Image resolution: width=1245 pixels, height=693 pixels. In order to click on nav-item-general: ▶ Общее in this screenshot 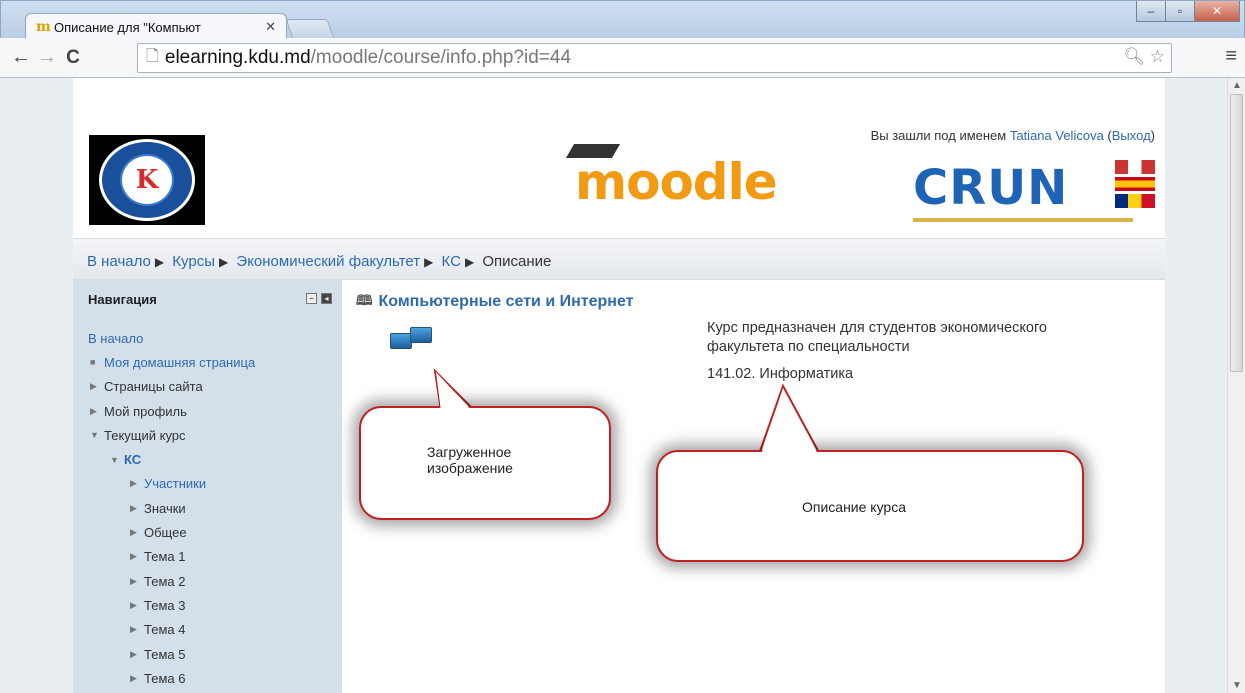, I will do `click(207, 532)`.